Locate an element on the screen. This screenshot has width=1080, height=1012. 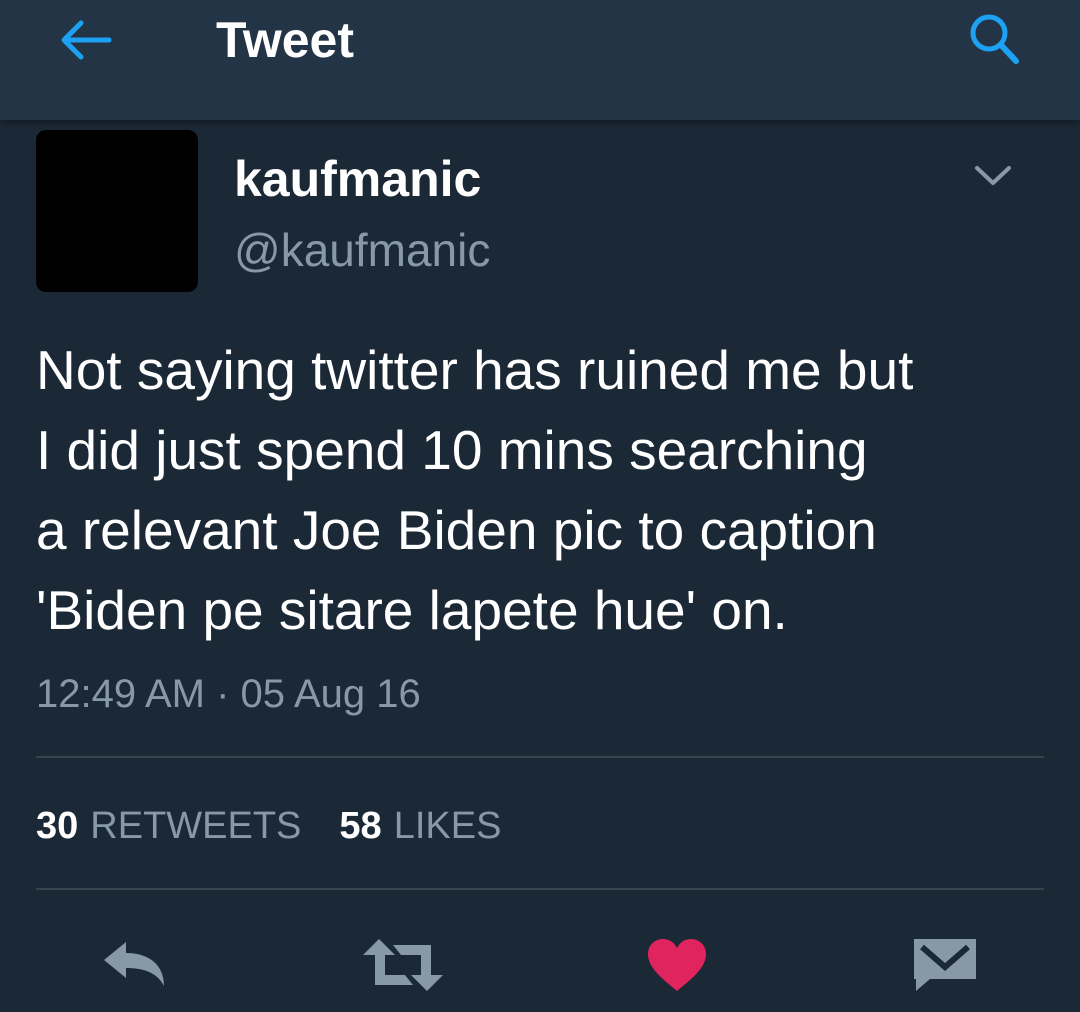
avatar is located at coordinates (117, 211).